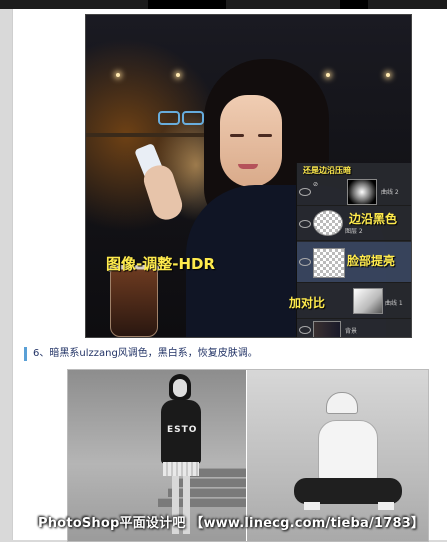 This screenshot has width=447, height=542. I want to click on layers-panel: 还是边沿压暗 ⊘ 曲线 2 图层 2 边沿黑色 脸部提亮 曲线 1 加对比 背景, so click(350, 250).